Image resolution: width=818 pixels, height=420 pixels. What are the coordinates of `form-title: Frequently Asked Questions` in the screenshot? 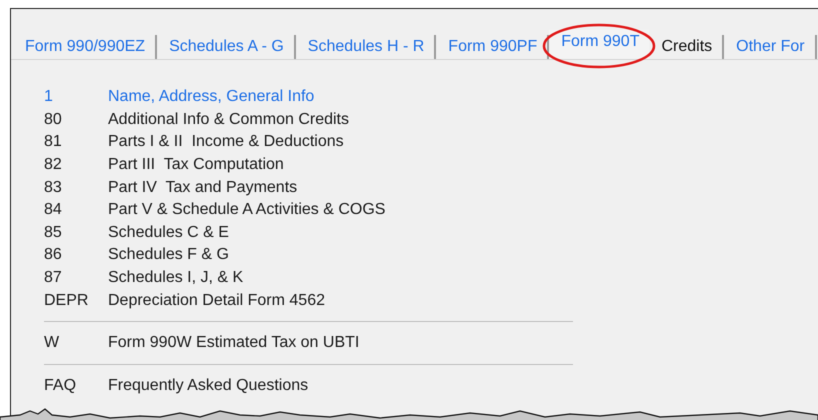 It's located at (208, 385).